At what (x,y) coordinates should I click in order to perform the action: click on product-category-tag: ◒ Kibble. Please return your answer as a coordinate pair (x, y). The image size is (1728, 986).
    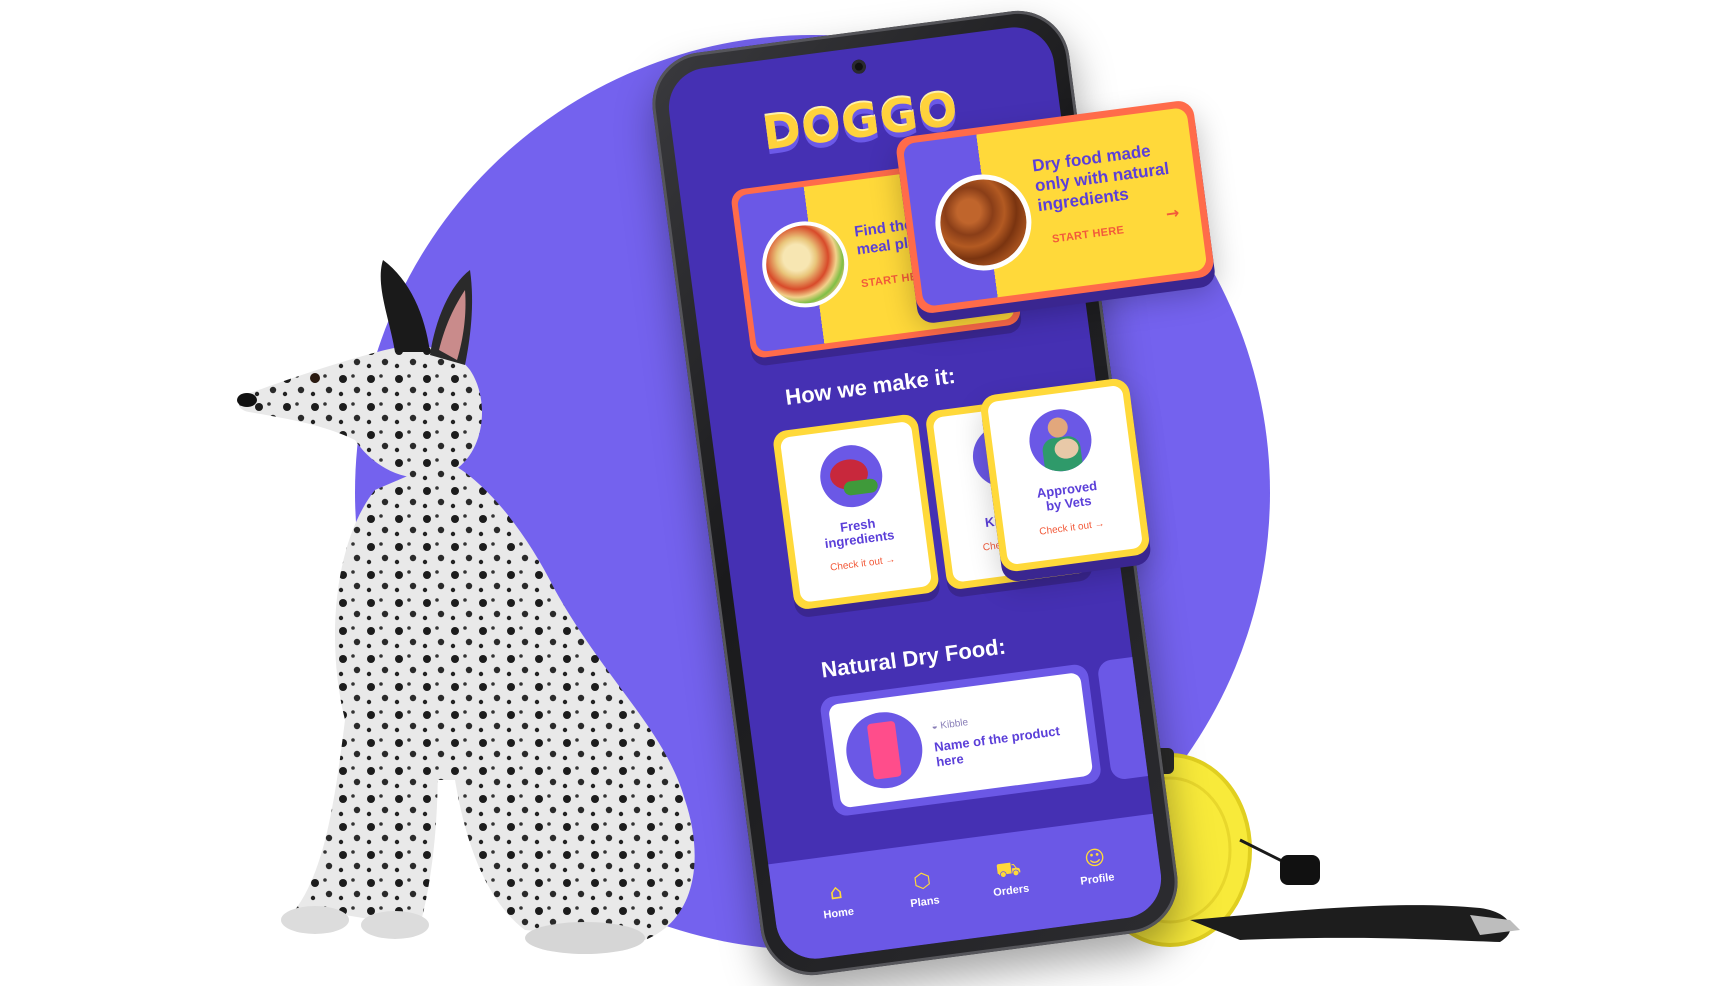
    Looking at the image, I should click on (950, 725).